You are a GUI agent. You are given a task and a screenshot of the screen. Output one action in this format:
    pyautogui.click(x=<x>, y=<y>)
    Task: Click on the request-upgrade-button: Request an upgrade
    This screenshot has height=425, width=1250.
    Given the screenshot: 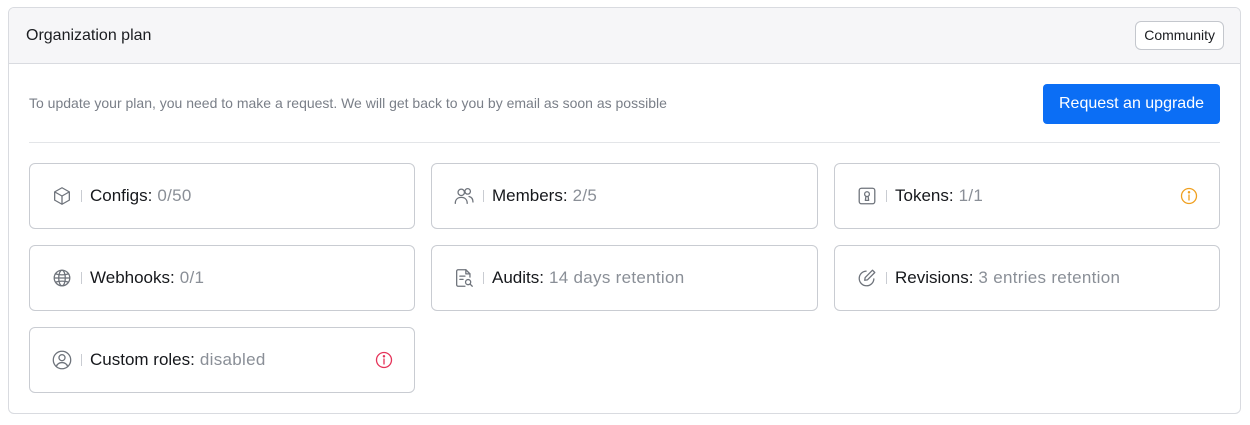 What is the action you would take?
    pyautogui.click(x=1131, y=103)
    